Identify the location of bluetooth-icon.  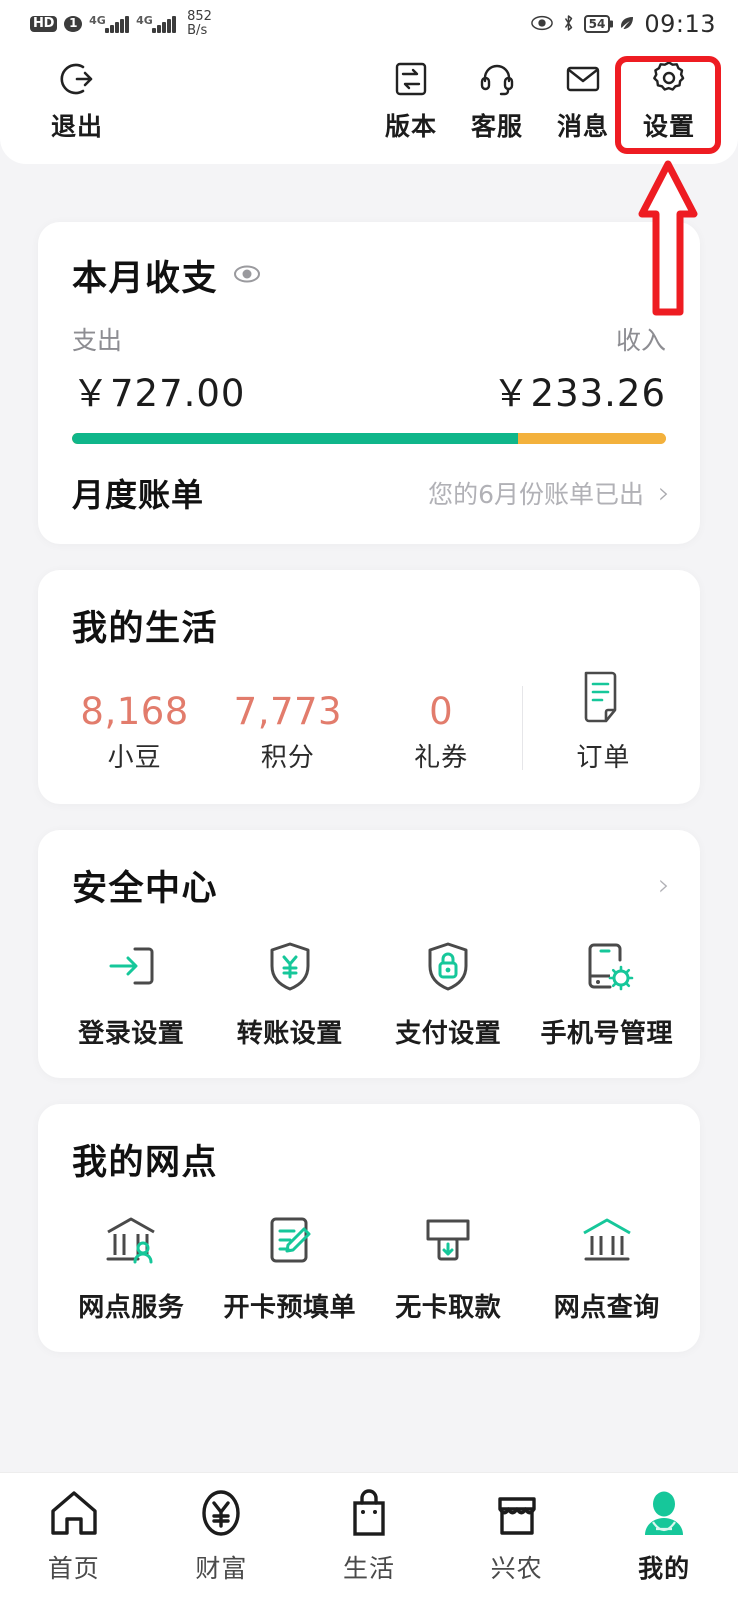
(568, 24).